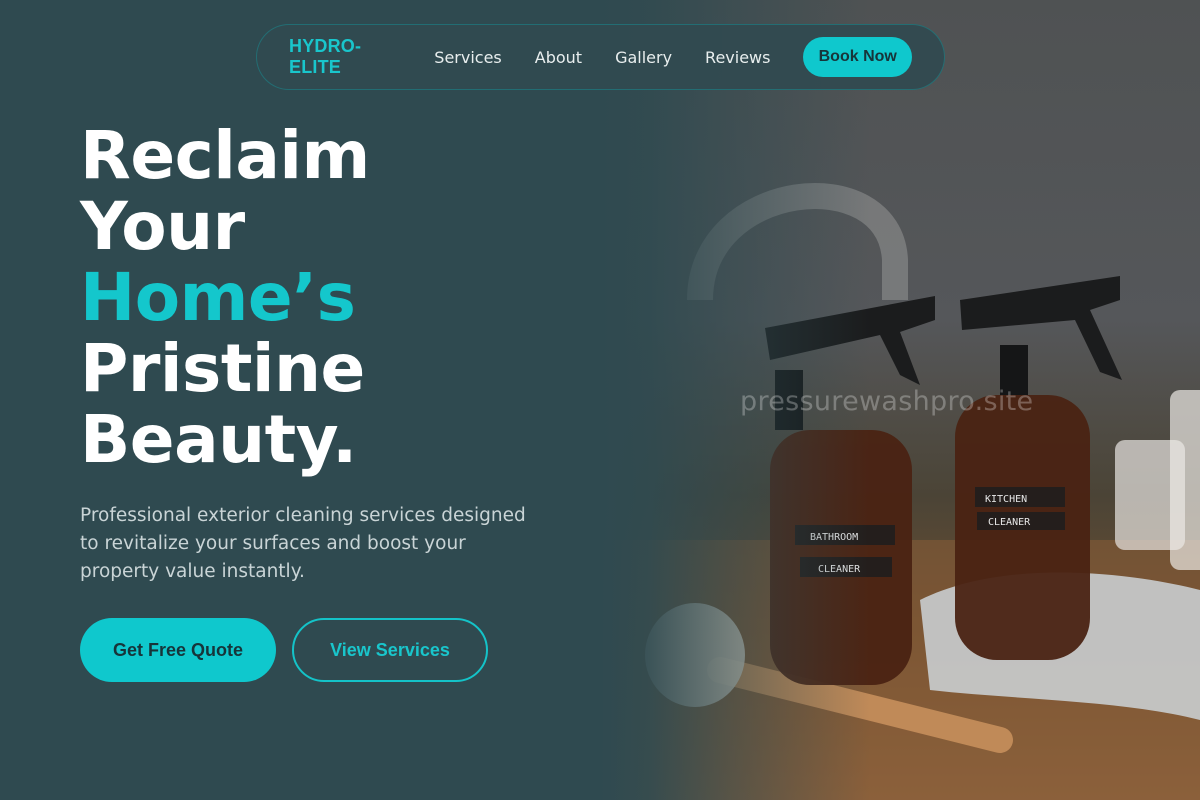  I want to click on headline-line-1: Reclaim, so click(225, 155).